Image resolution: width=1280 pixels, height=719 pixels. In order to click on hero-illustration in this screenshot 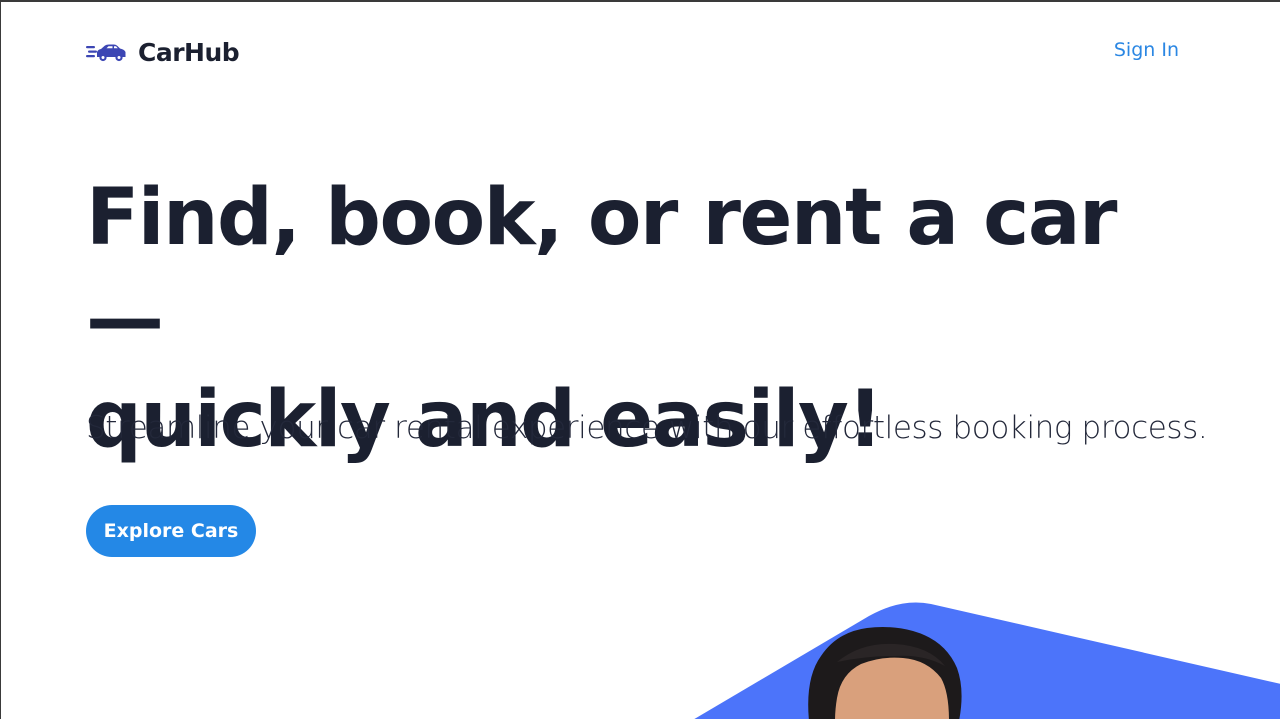, I will do `click(987, 660)`.